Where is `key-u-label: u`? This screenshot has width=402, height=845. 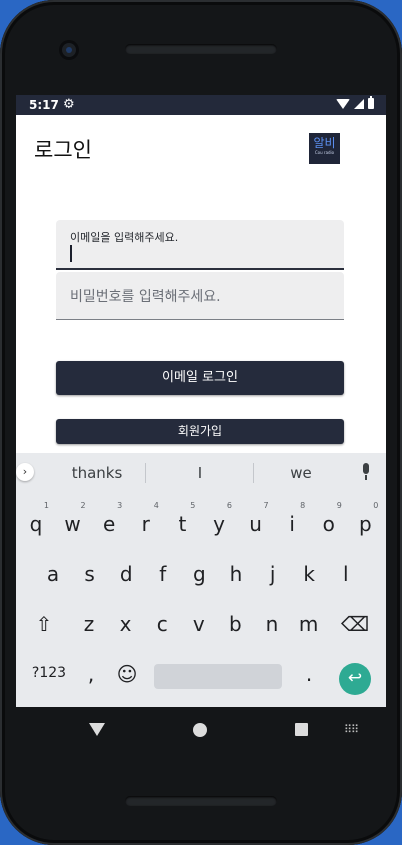 key-u-label: u is located at coordinates (255, 524).